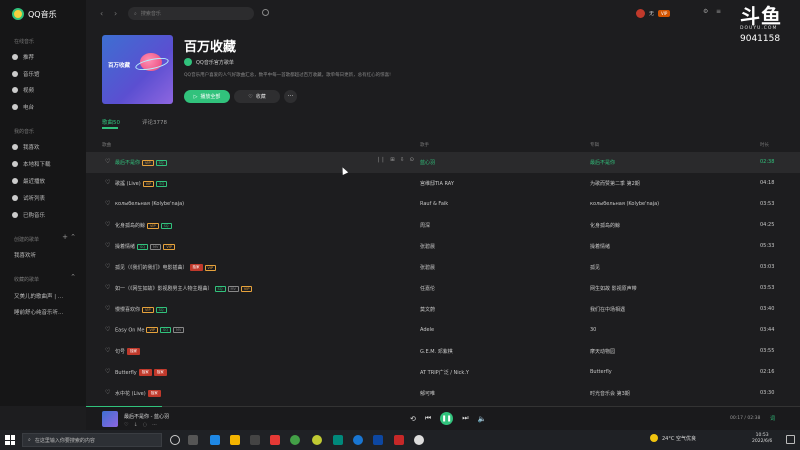  Describe the element at coordinates (427, 246) in the screenshot. I see `song-artist: 张碧晨` at that location.